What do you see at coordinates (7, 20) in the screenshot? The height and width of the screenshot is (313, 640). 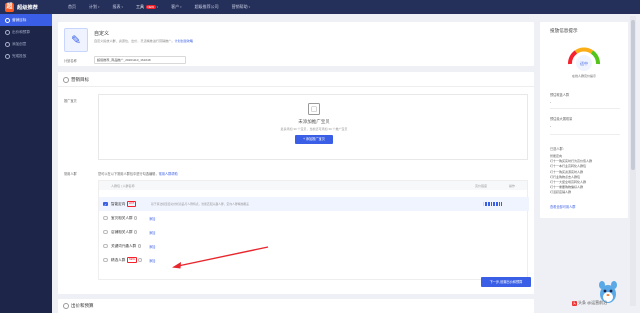 I see `target-icon` at bounding box center [7, 20].